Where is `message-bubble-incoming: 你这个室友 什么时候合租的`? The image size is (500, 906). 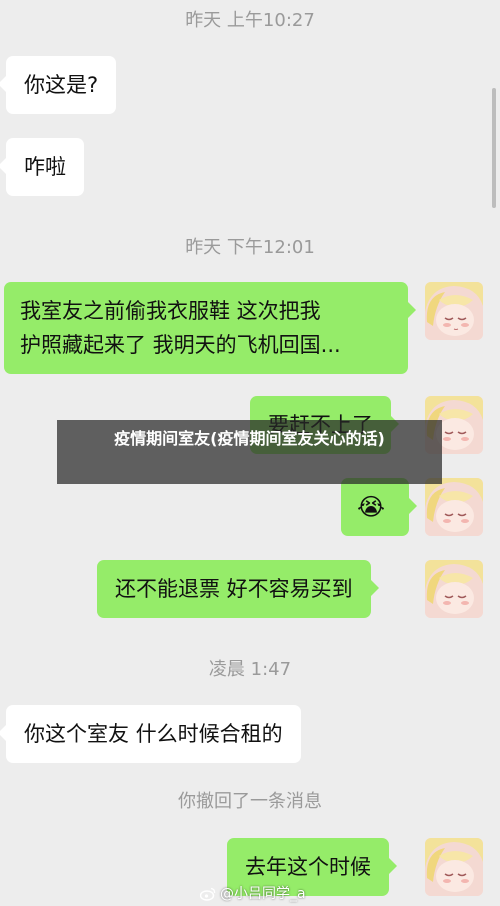 message-bubble-incoming: 你这个室友 什么时候合租的 is located at coordinates (150, 734).